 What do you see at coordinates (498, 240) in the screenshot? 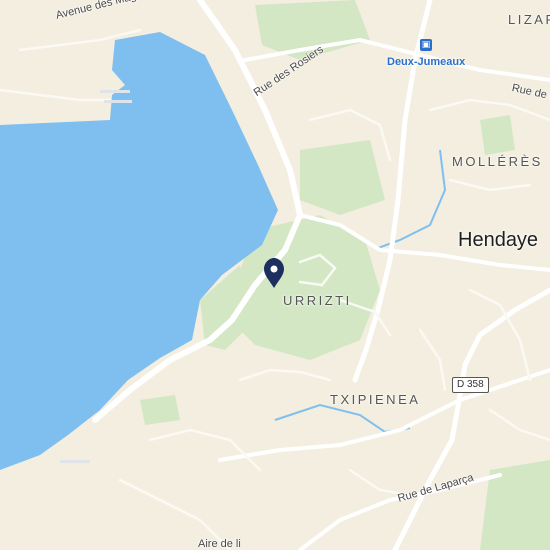
I see `city-label: Hendaye` at bounding box center [498, 240].